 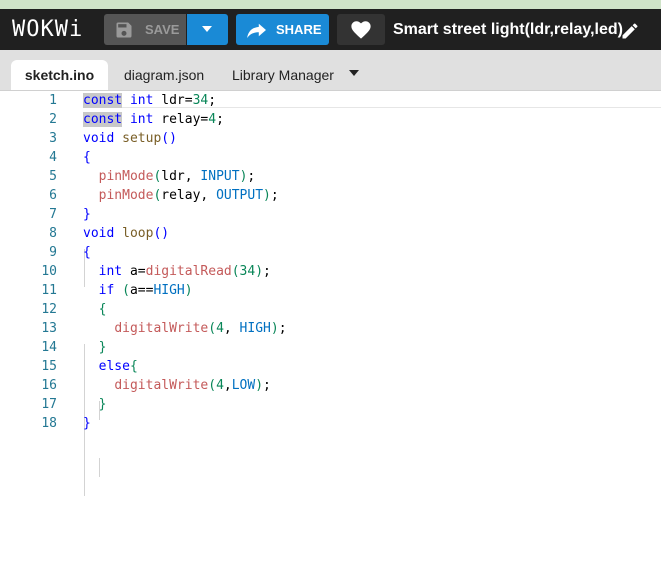 I want to click on line-number: 16, so click(x=49, y=385).